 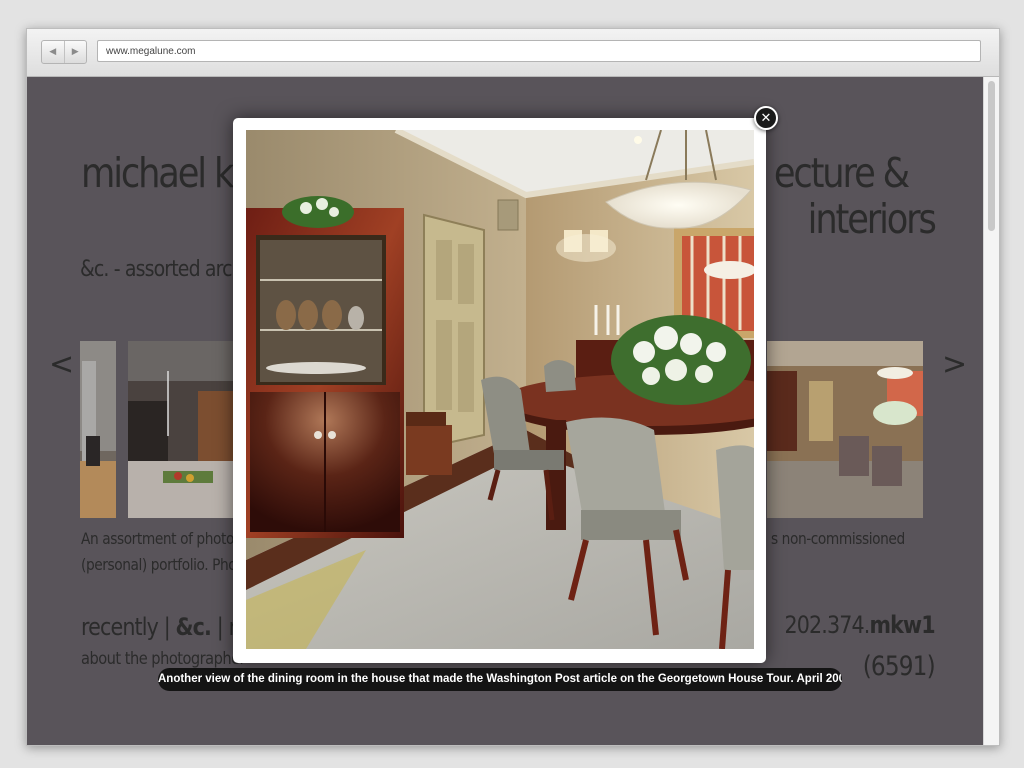 I want to click on nav-link-etc: &c., so click(x=194, y=627).